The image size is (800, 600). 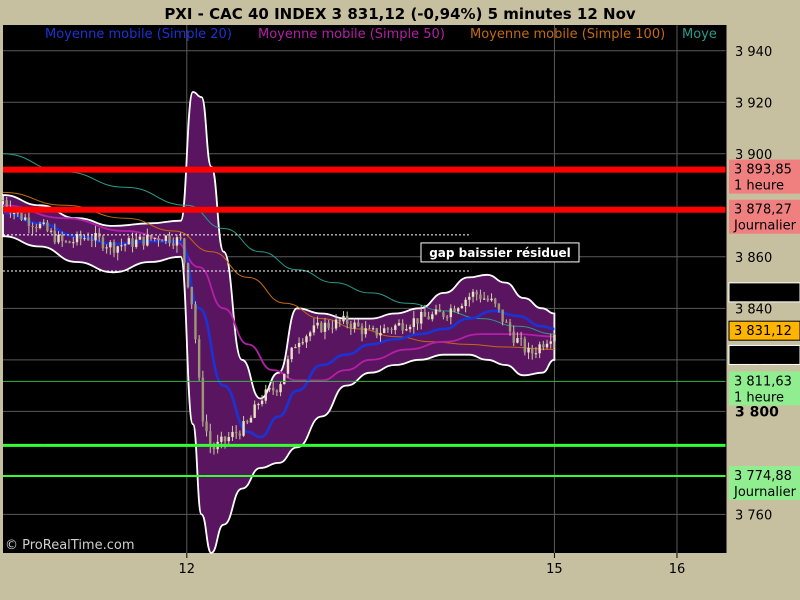 What do you see at coordinates (70, 545) in the screenshot?
I see `watermark: © ProRealTime.com` at bounding box center [70, 545].